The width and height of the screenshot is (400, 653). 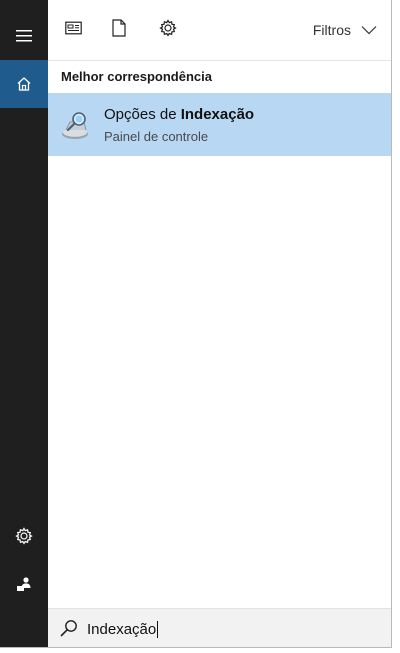 What do you see at coordinates (217, 114) in the screenshot?
I see `best-match-title-bold: Indexação` at bounding box center [217, 114].